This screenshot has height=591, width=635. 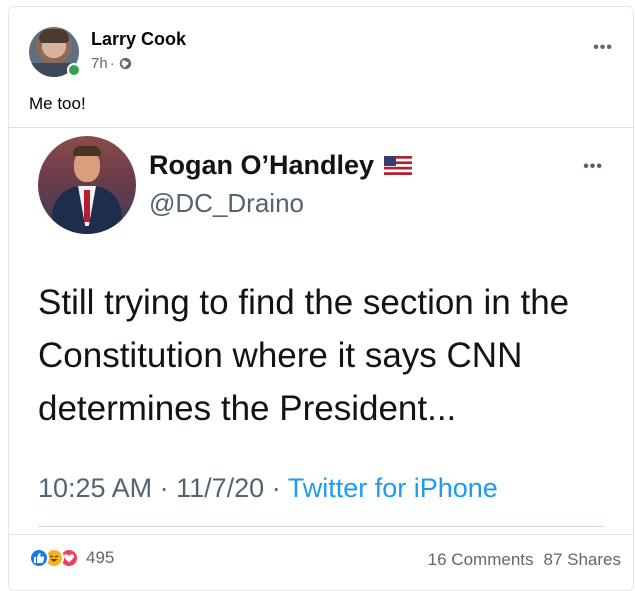 I want to click on tweet-source: Twitter for iPhone, so click(x=392, y=488).